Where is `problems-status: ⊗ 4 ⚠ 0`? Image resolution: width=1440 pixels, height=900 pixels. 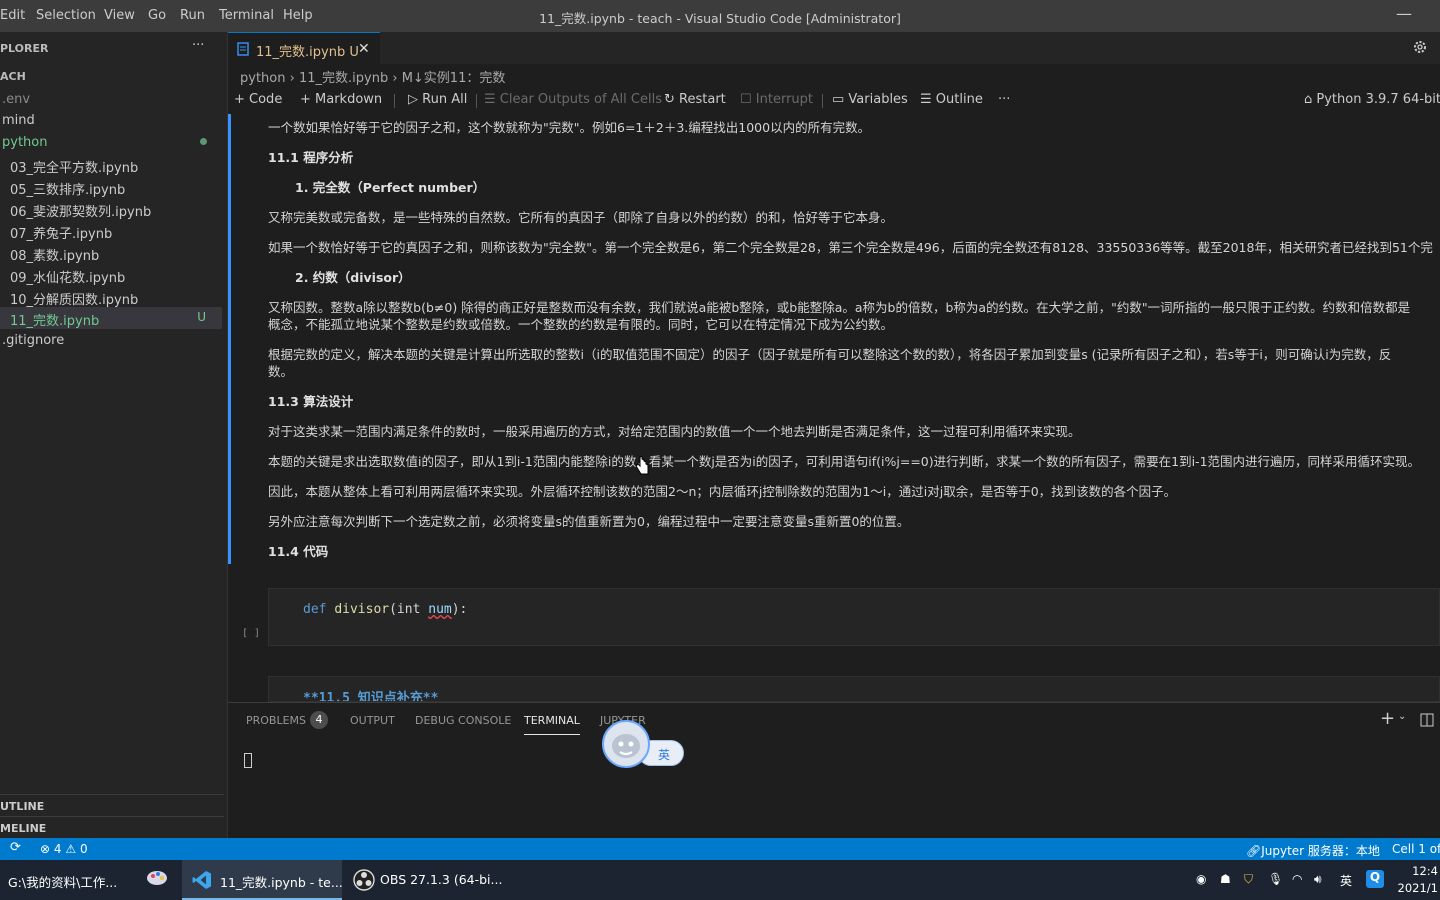 problems-status: ⊗ 4 ⚠ 0 is located at coordinates (64, 849).